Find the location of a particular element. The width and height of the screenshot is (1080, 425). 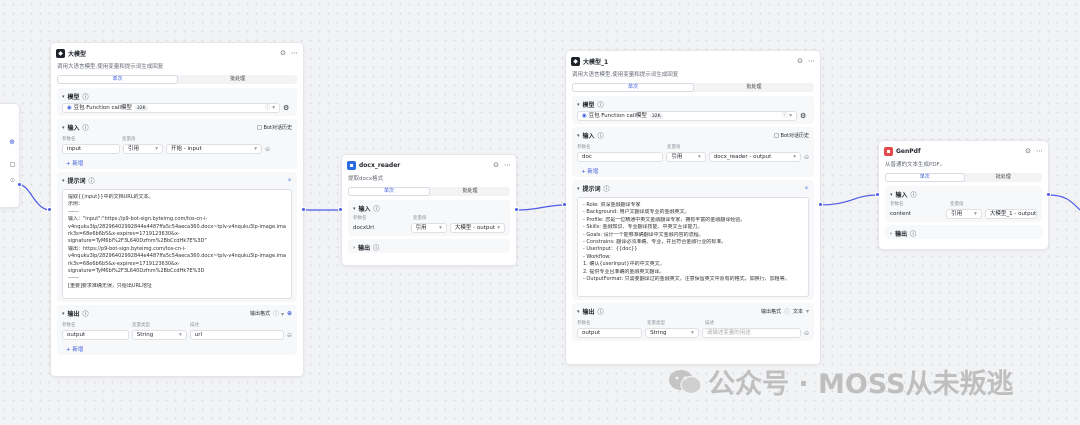

genpdf-output-port is located at coordinates (1048, 194).